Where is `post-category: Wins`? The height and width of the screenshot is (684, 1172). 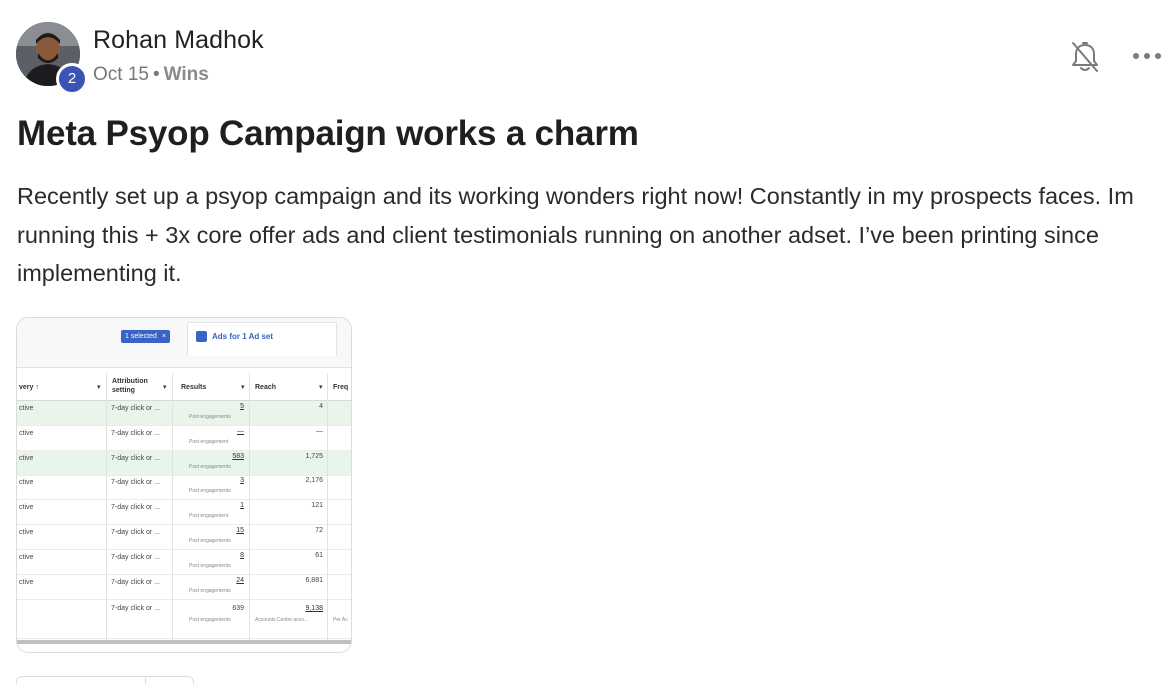
post-category: Wins is located at coordinates (186, 74).